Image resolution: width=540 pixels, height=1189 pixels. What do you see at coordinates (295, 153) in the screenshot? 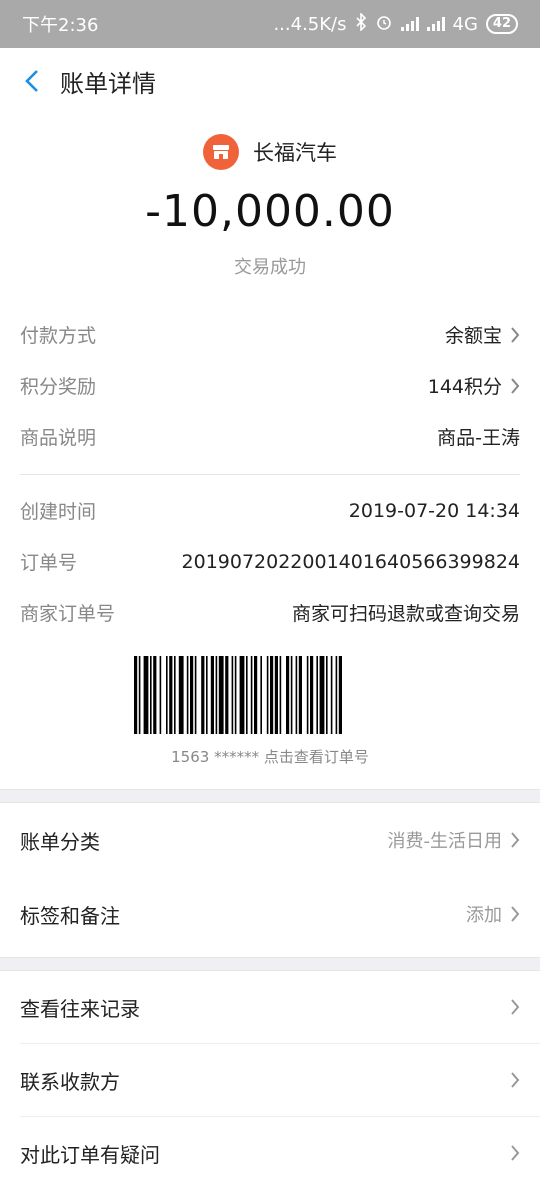
I see `merchant-name: 长福汽车` at bounding box center [295, 153].